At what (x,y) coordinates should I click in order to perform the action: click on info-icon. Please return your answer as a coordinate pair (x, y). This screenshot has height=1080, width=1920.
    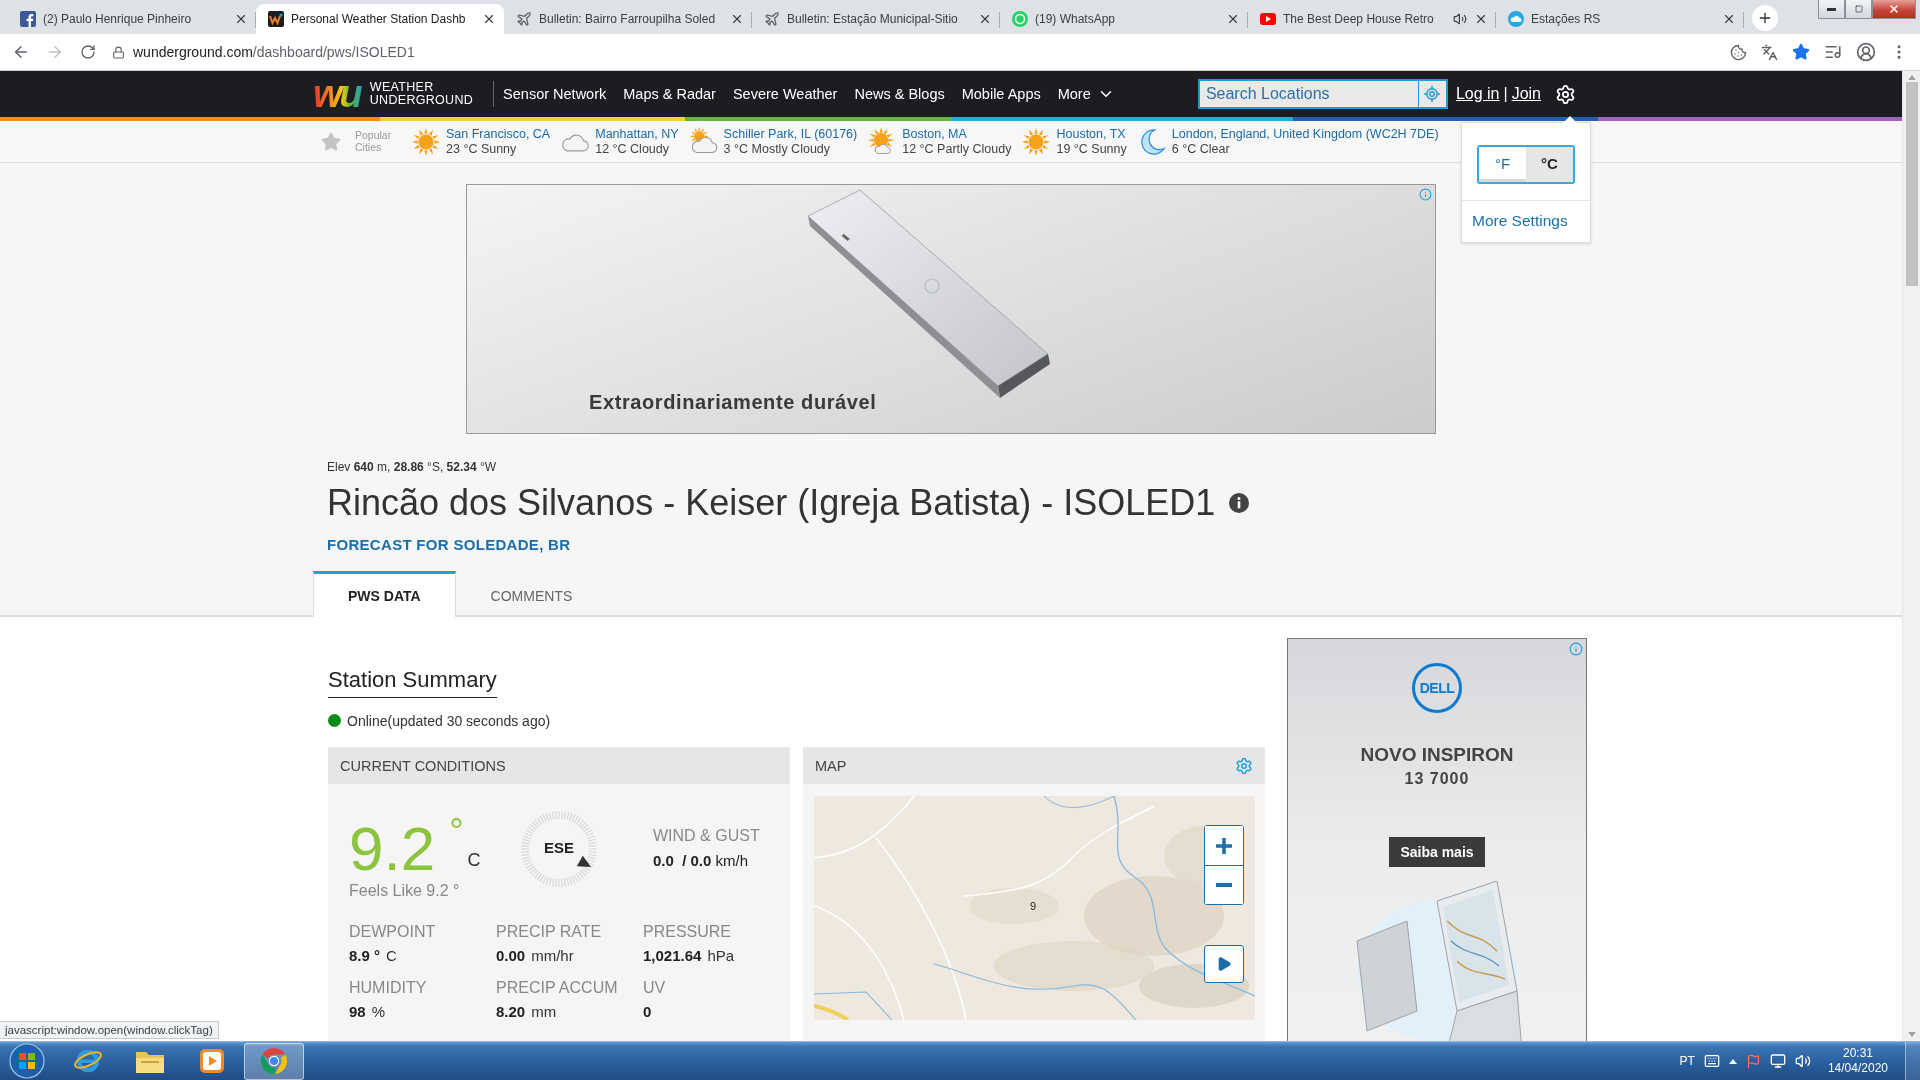
    Looking at the image, I should click on (1239, 503).